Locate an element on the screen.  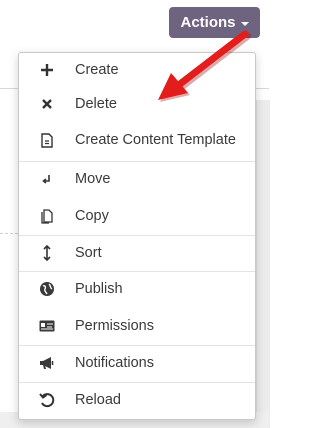
menu-item-reload: Reload is located at coordinates (137, 400).